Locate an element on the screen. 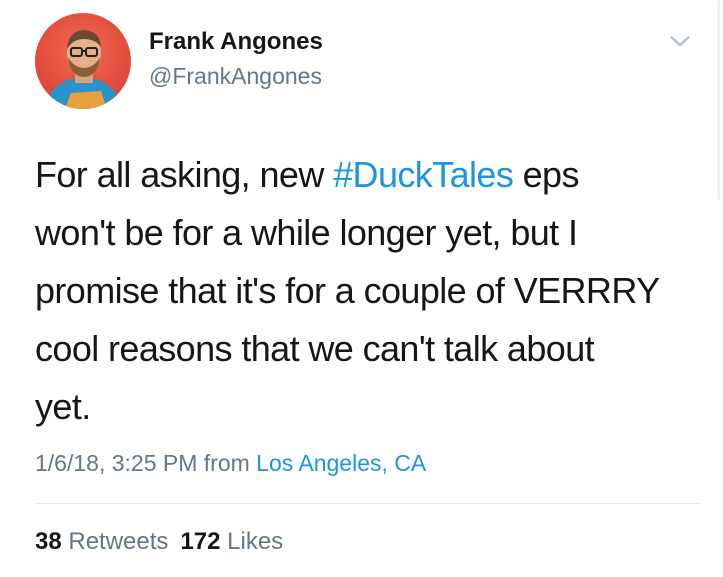 Image resolution: width=723 pixels, height=577 pixels. likes-count: 172 is located at coordinates (200, 541).